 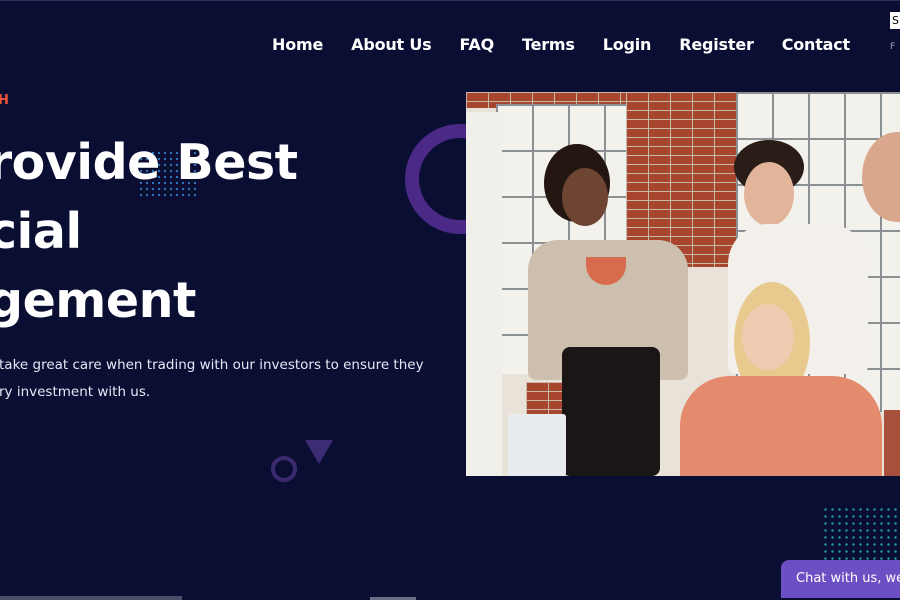 What do you see at coordinates (41, 231) in the screenshot?
I see `headline-line: cial` at bounding box center [41, 231].